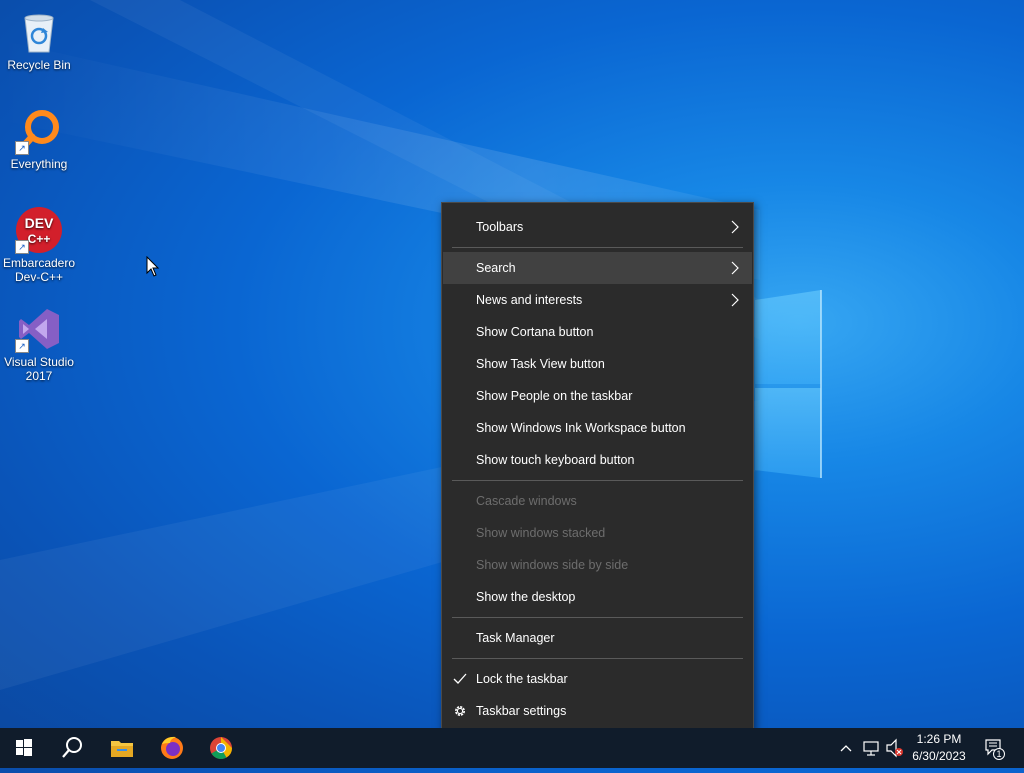 The width and height of the screenshot is (1024, 773). What do you see at coordinates (552, 565) in the screenshot?
I see `menu-item-label: Show windows side by side` at bounding box center [552, 565].